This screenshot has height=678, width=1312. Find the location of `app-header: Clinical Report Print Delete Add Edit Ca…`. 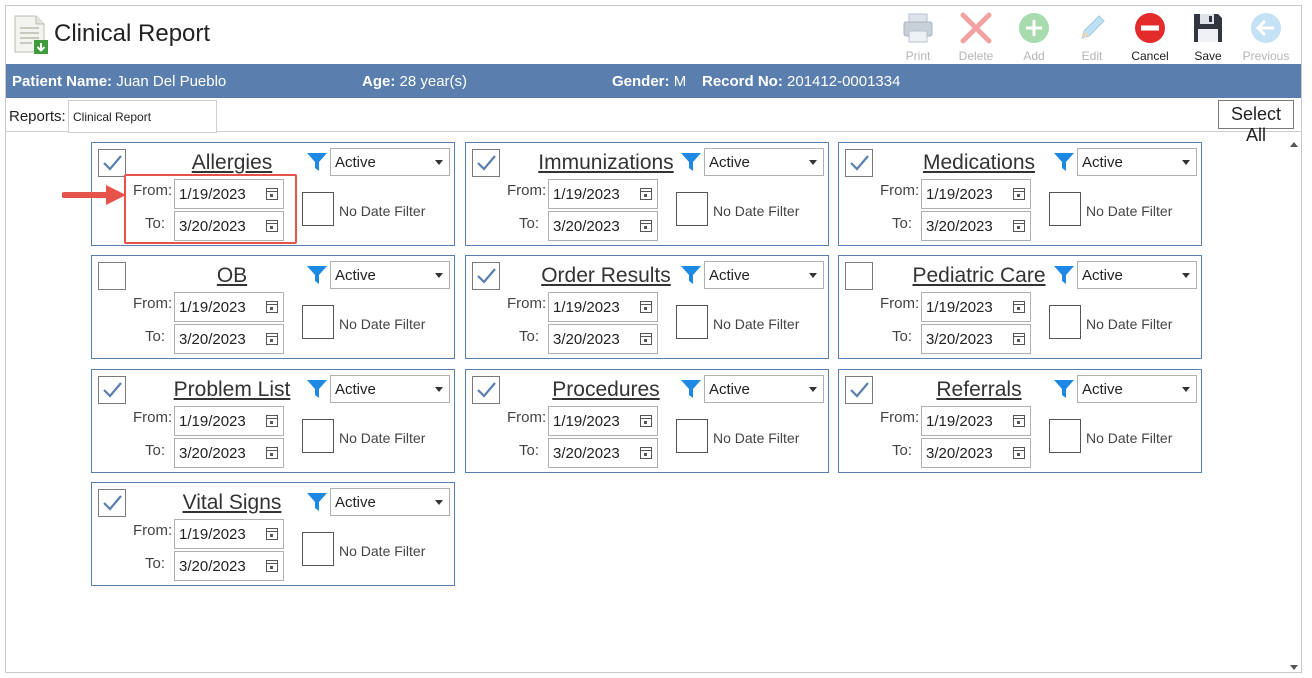

app-header: Clinical Report Print Delete Add Edit Ca… is located at coordinates (653, 35).